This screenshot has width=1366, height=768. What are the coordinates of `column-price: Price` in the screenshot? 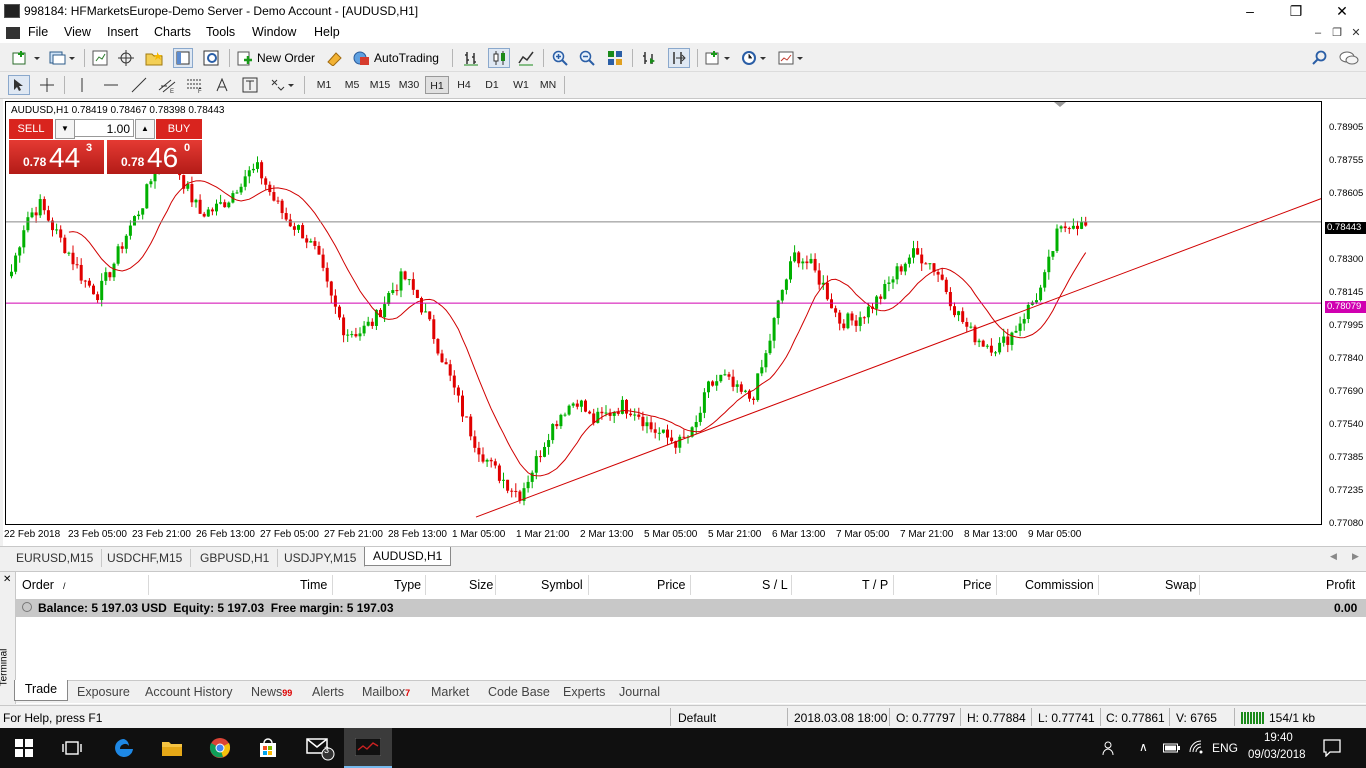 It's located at (671, 585).